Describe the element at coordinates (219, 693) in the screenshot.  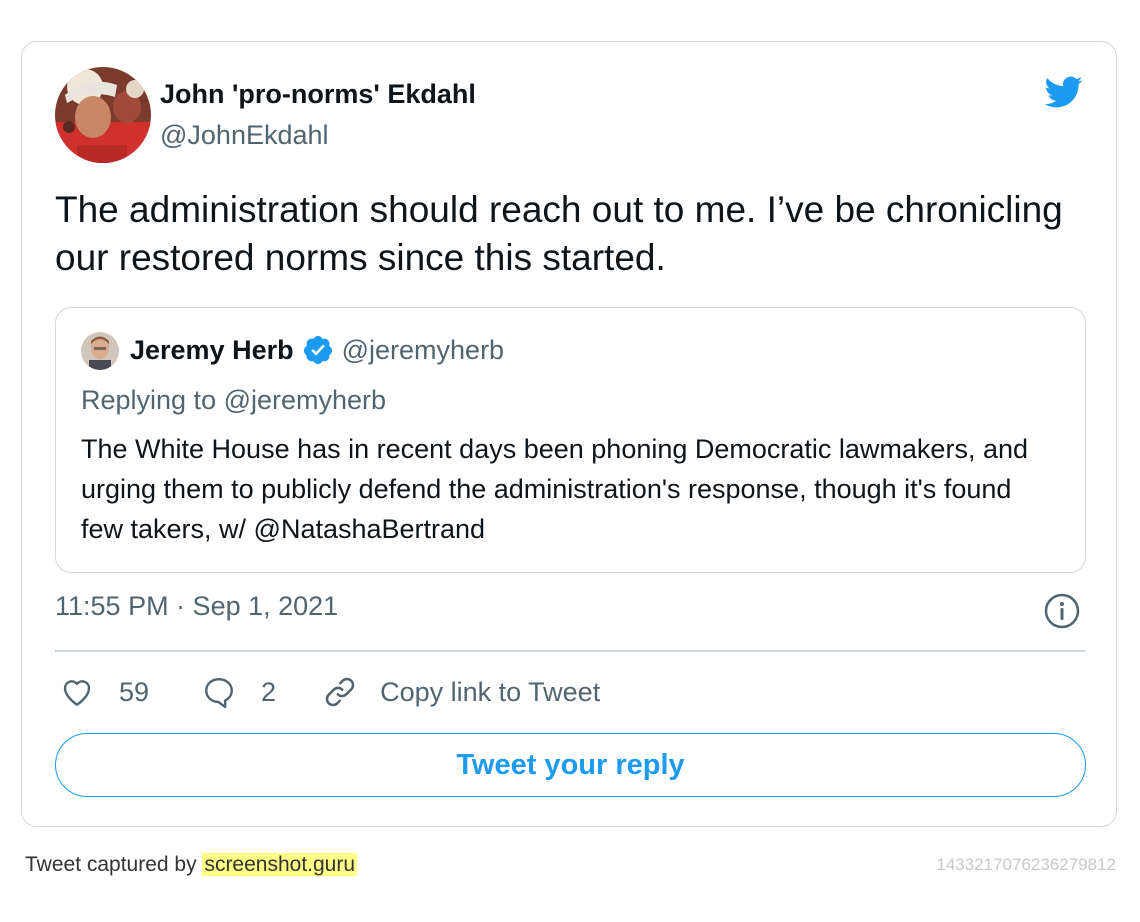
I see `reply-bubble-icon` at that location.